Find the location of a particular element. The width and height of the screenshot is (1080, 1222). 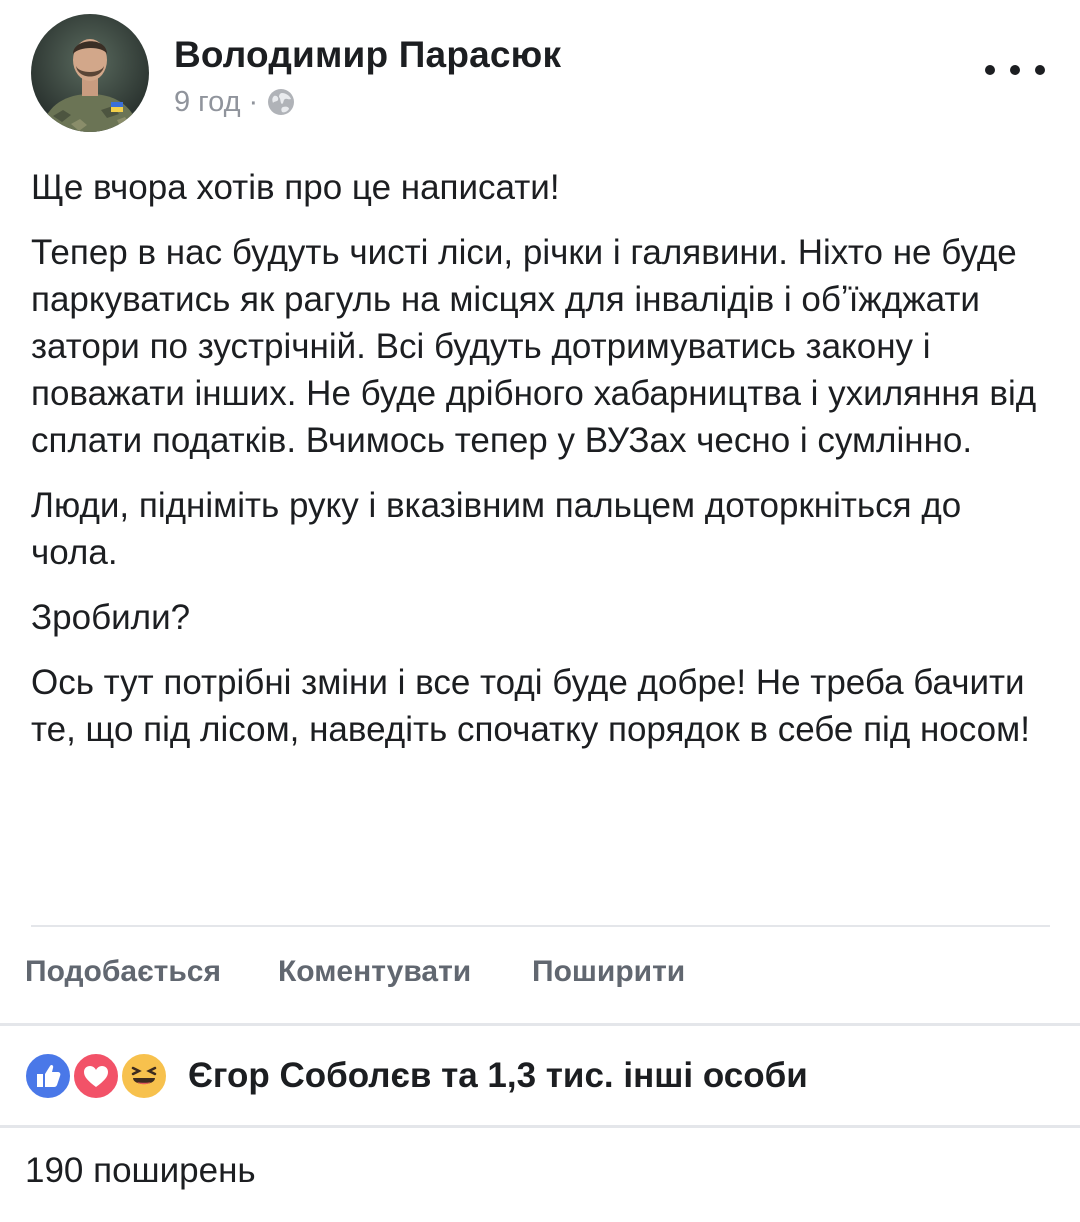

post-header: Володимир Парасюк 9 год · is located at coordinates (540, 75).